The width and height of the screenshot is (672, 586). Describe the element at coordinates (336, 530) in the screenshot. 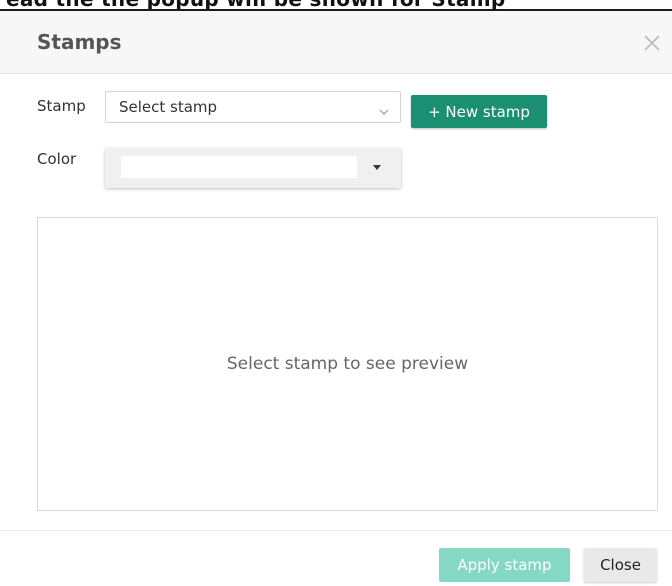

I see `footer-divider` at that location.